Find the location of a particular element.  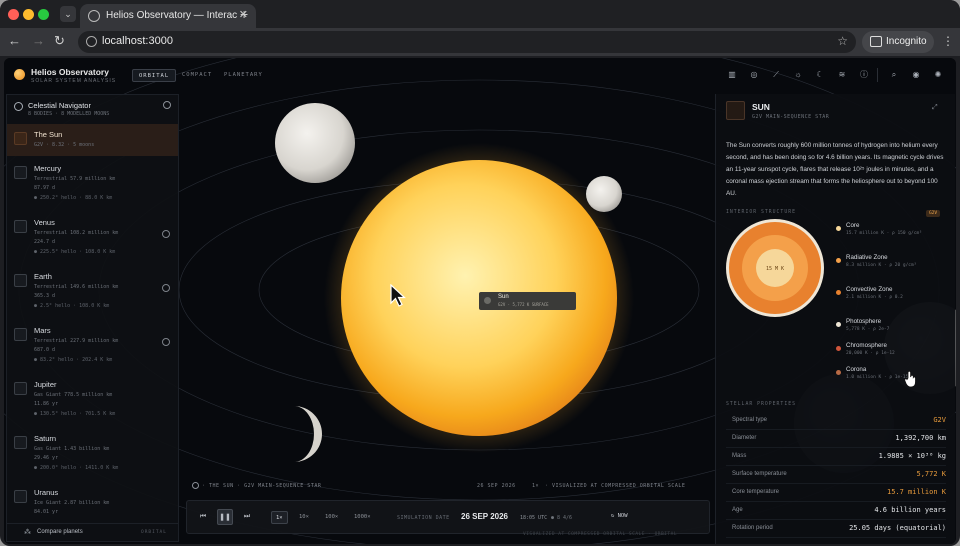

browser-toolbar: ← → ↻ localhost:3000 ☆ Incognito ⋮ is located at coordinates (480, 42).